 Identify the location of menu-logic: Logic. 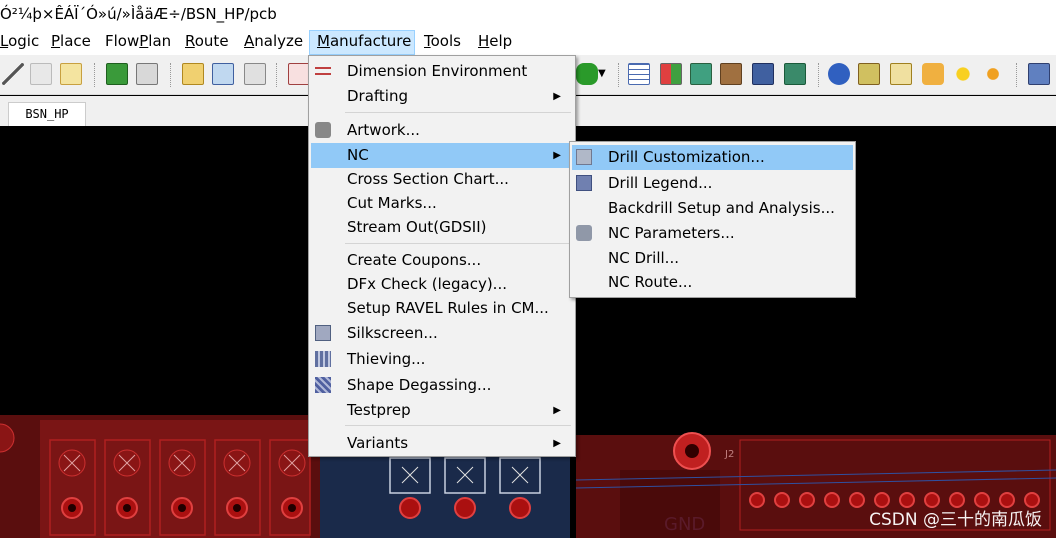
(23, 42).